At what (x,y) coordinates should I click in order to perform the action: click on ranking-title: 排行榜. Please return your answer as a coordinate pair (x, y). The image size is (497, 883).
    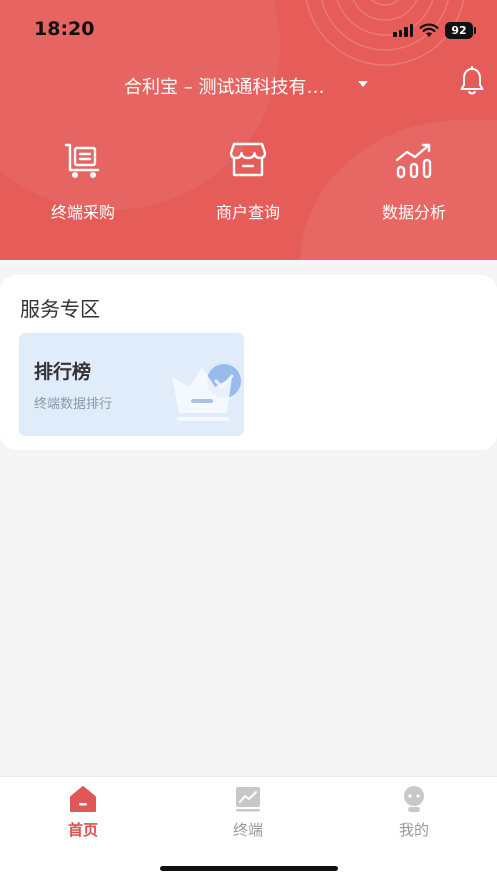
    Looking at the image, I should click on (63, 372).